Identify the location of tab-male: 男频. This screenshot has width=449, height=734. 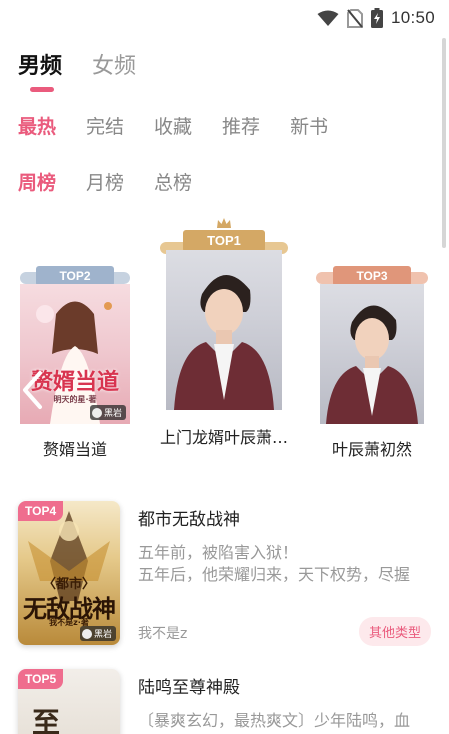
(40, 70).